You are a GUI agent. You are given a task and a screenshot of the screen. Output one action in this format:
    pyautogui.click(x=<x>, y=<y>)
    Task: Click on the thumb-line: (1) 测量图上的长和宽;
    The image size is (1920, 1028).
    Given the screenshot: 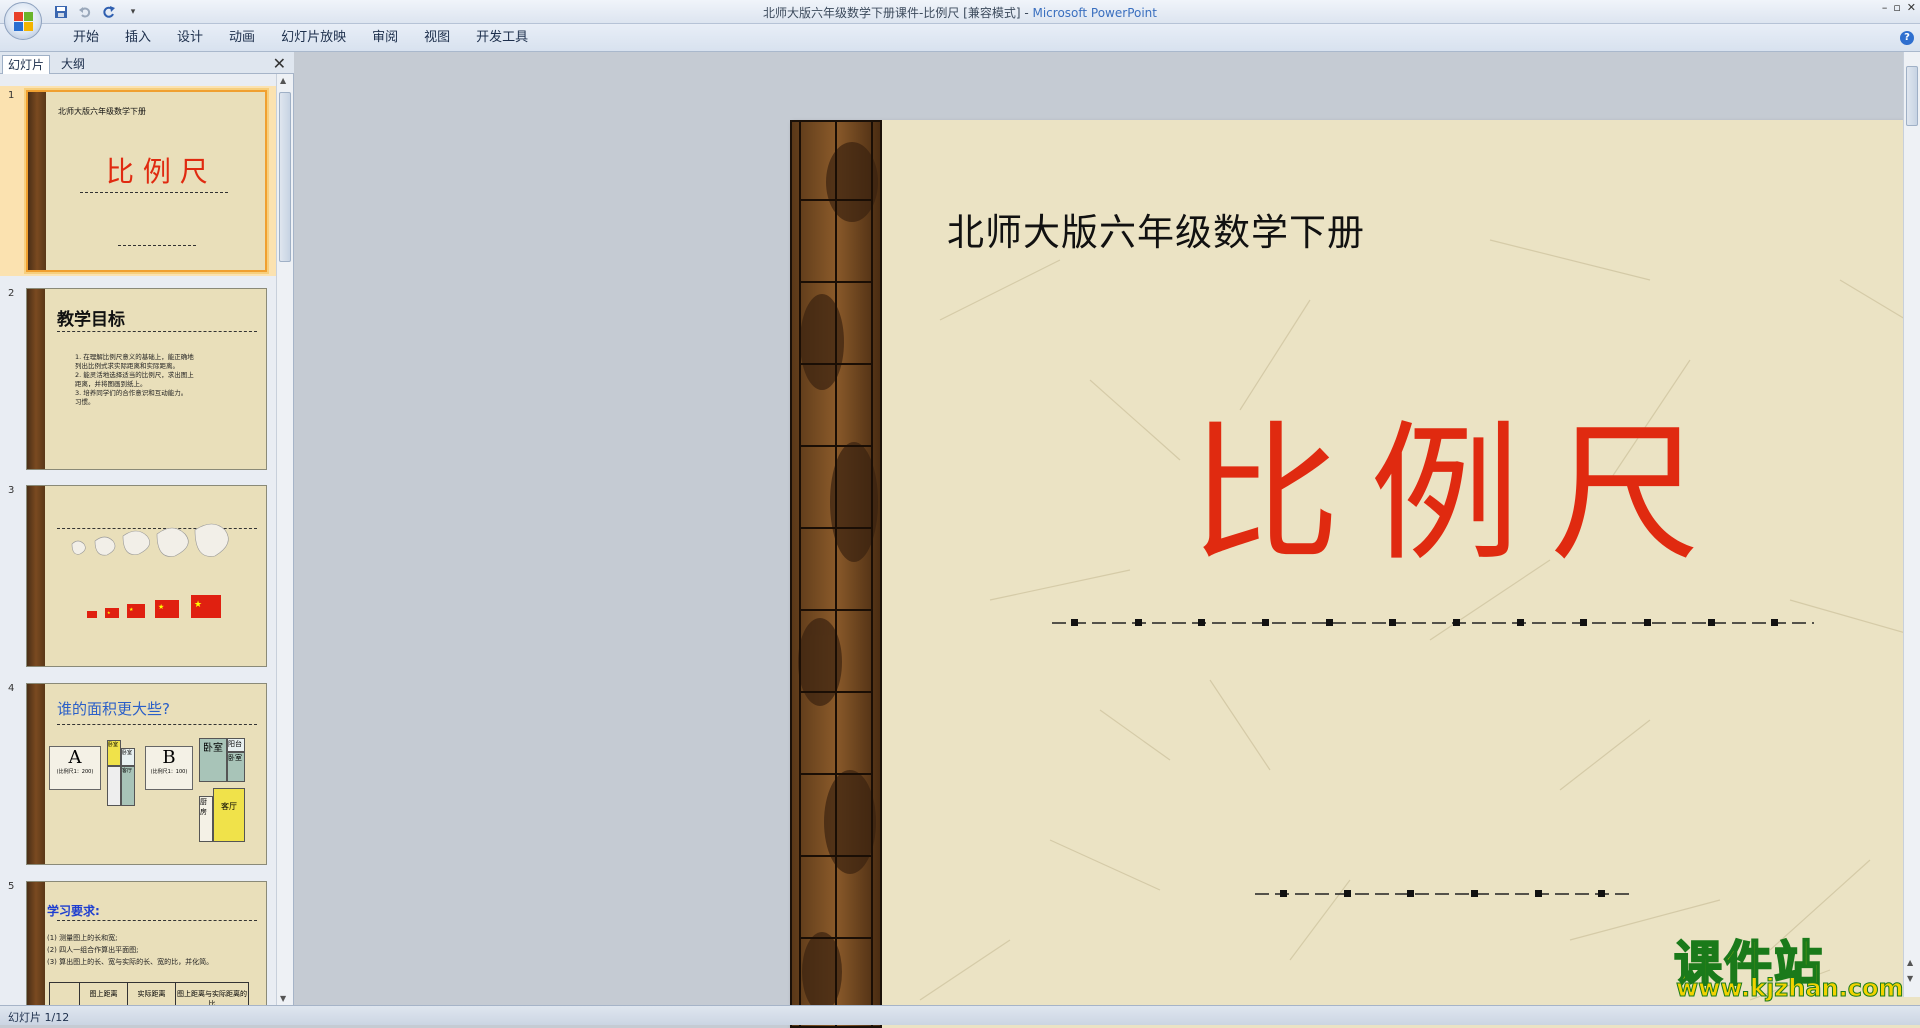 What is the action you would take?
    pyautogui.click(x=82, y=938)
    